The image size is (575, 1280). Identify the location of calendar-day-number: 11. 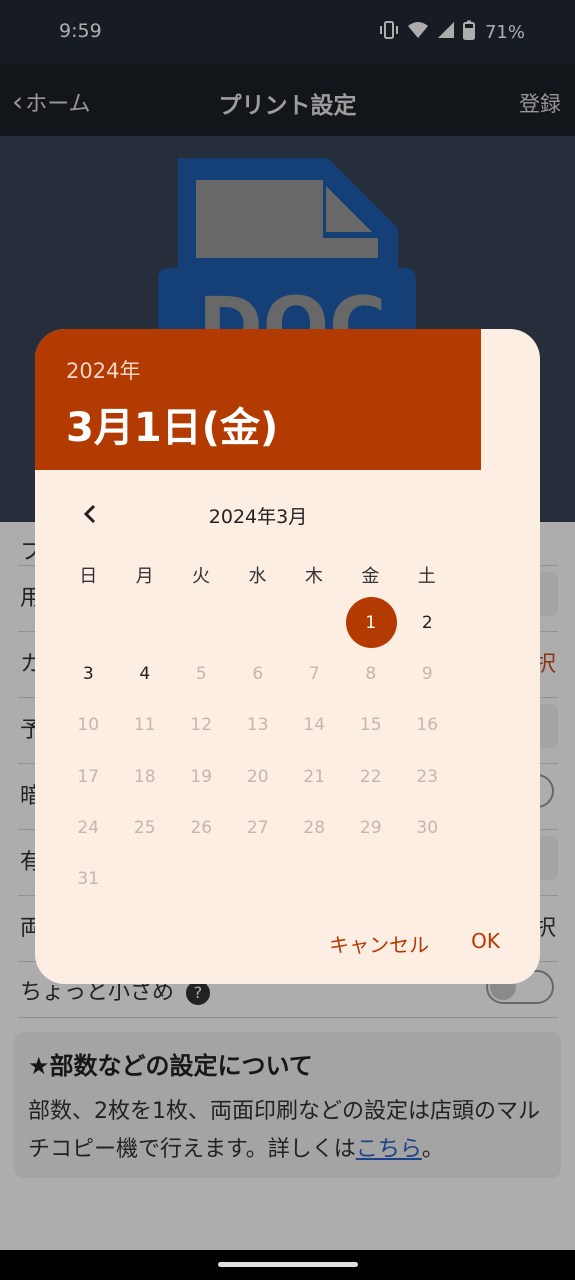
(144, 725).